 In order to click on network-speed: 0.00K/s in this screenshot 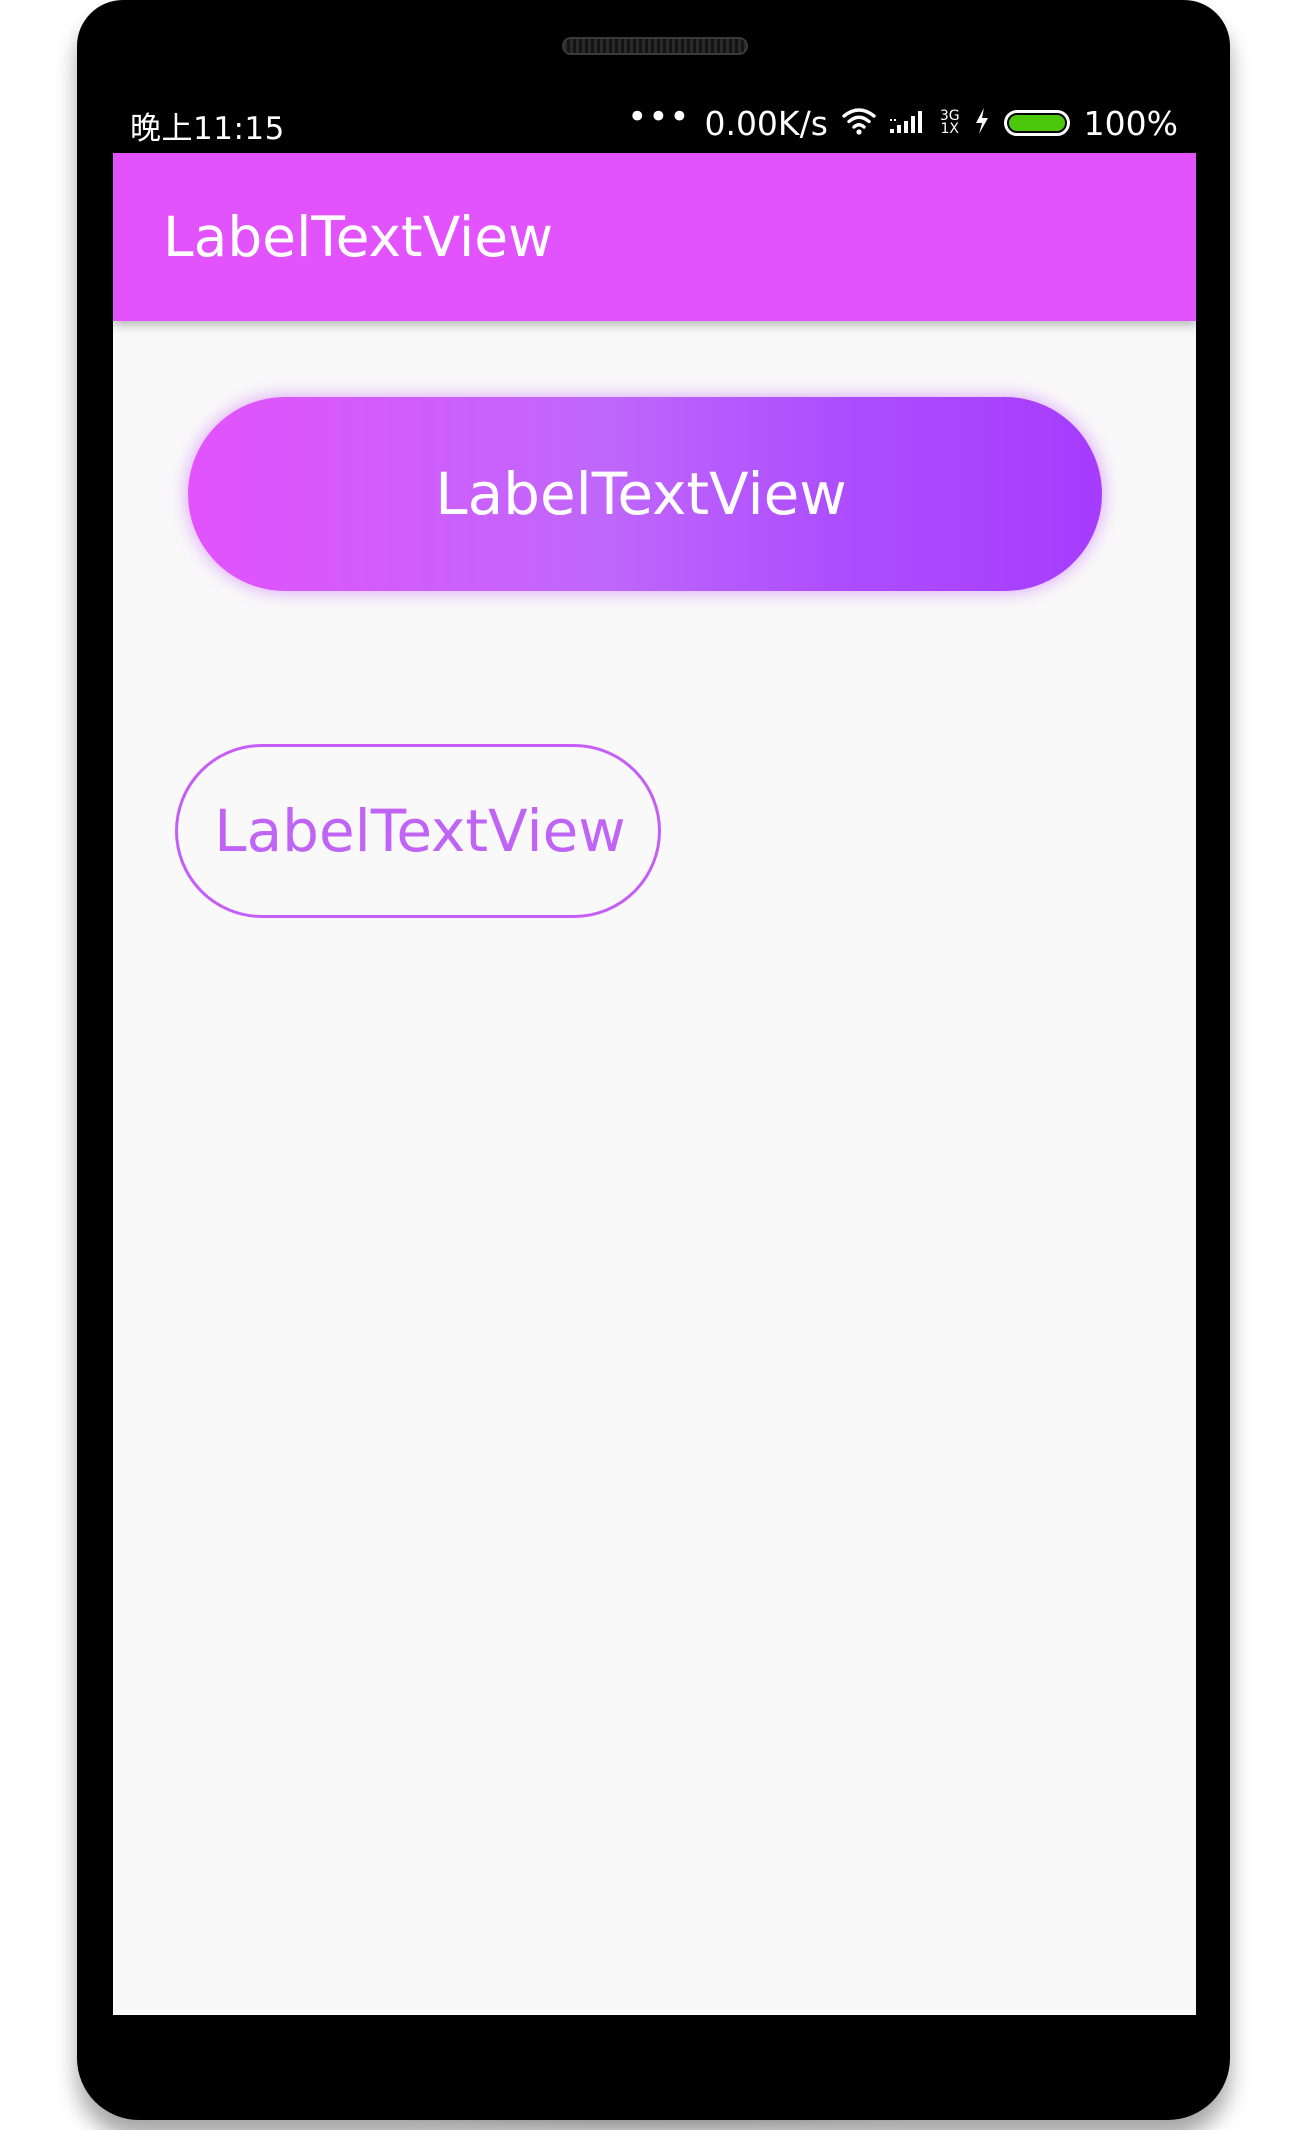, I will do `click(766, 123)`.